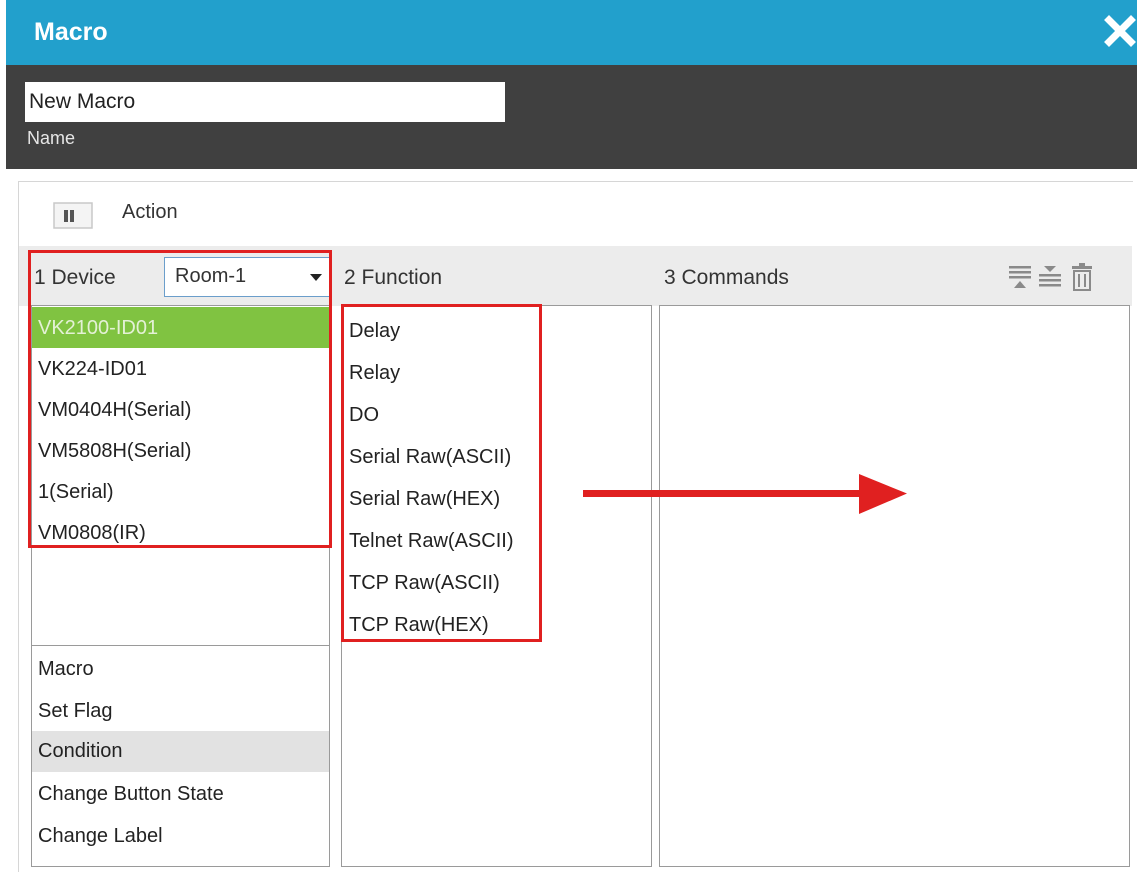  Describe the element at coordinates (180, 751) in the screenshot. I see `action-item-condition: Condition` at that location.